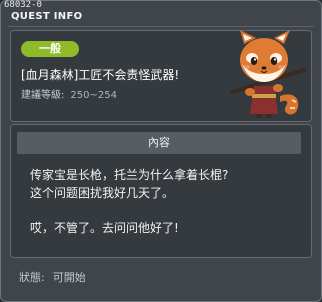 The width and height of the screenshot is (322, 302). I want to click on quest-status: 狀態: 可開始, so click(52, 278).